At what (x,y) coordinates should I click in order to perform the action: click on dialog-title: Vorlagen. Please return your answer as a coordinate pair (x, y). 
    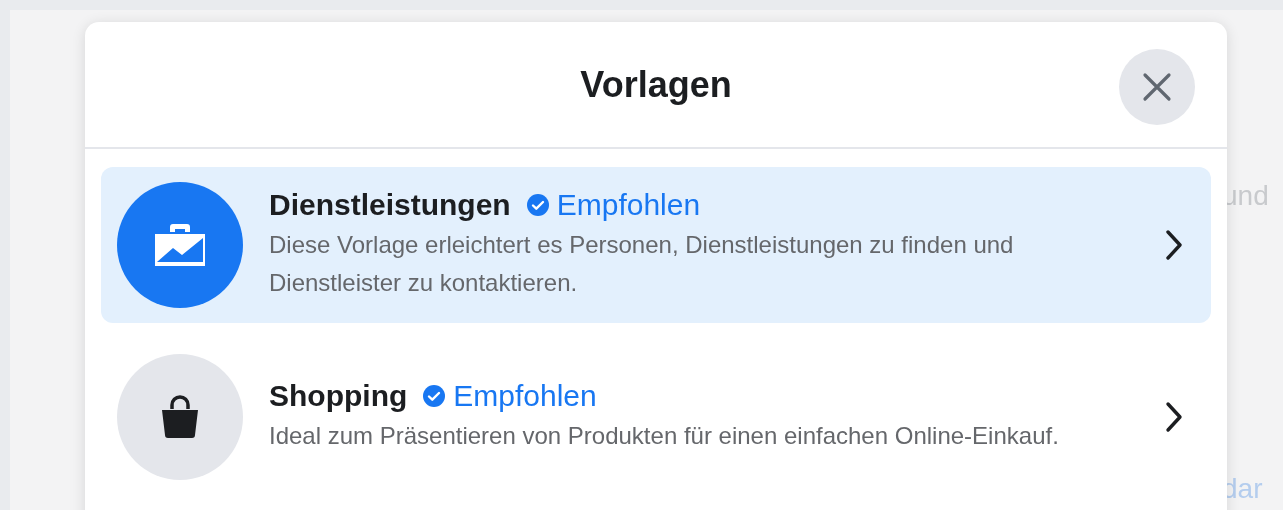
    Looking at the image, I should click on (656, 84).